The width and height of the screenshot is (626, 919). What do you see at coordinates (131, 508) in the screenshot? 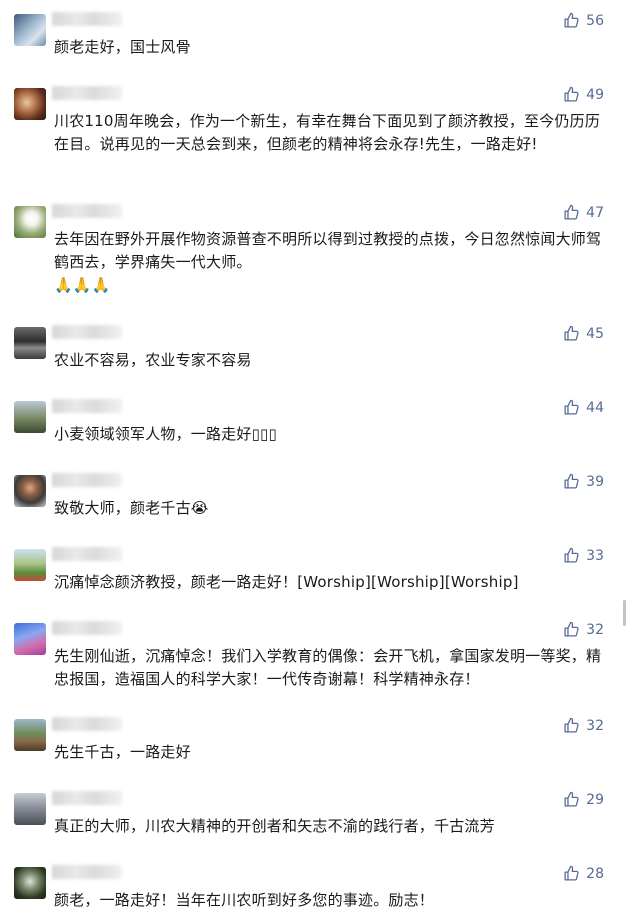
I see `comment-text: 致敬大师，颜老千古😭` at bounding box center [131, 508].